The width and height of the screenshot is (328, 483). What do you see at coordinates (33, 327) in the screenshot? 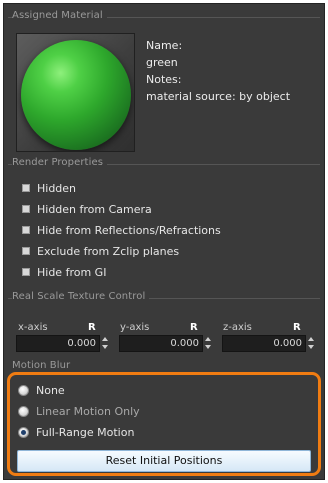
I see `x-axis-label: x-axis` at bounding box center [33, 327].